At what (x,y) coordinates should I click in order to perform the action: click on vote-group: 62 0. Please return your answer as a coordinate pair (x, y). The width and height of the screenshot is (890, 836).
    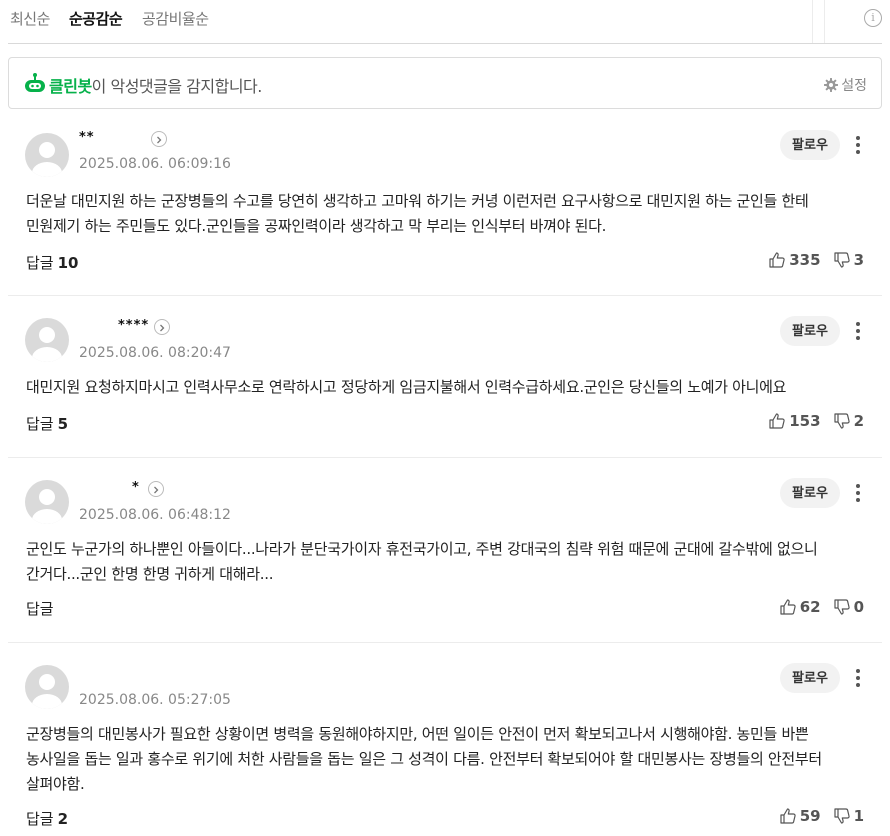
    Looking at the image, I should click on (821, 607).